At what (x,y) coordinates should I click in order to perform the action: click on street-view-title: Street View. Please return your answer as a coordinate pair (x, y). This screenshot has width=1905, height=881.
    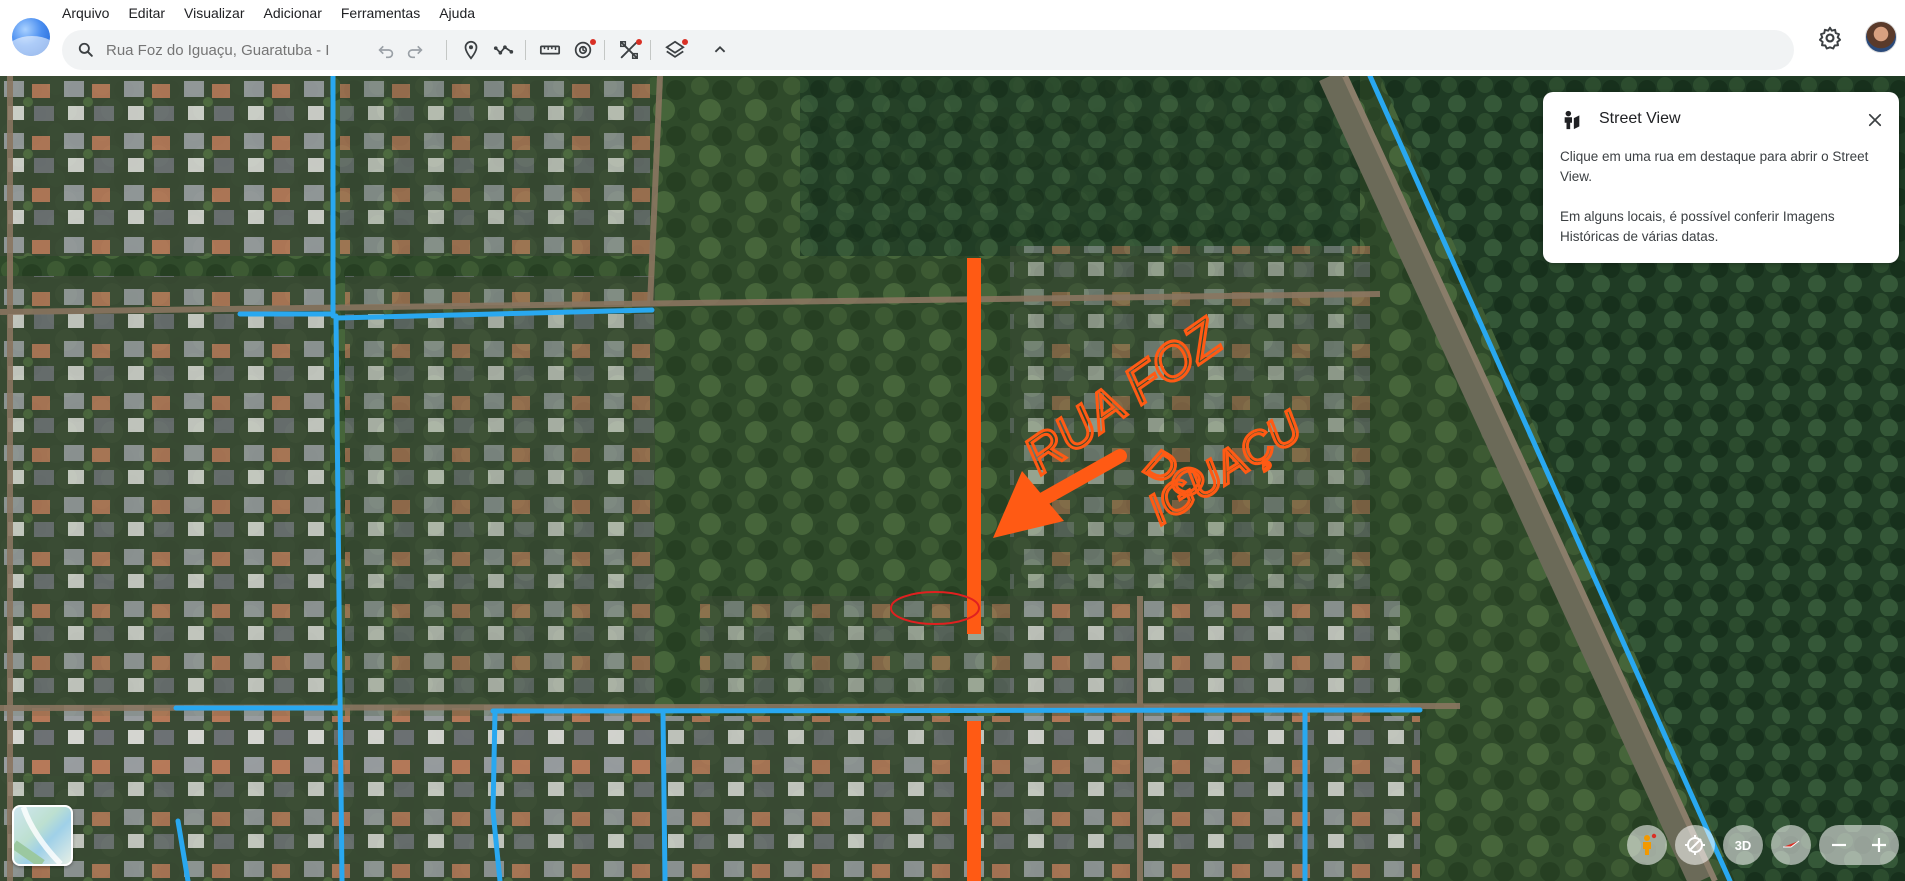
    Looking at the image, I should click on (1640, 118).